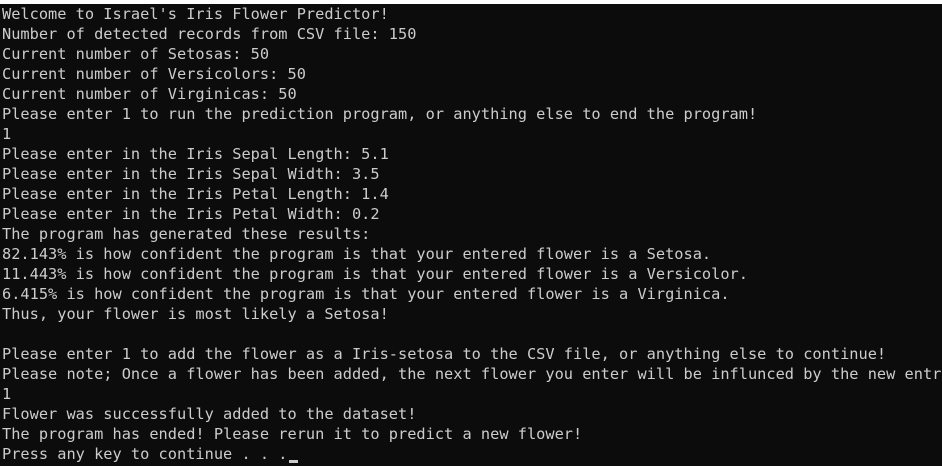 The height and width of the screenshot is (466, 942). I want to click on press-any-key-text: Press any key to continue . . ., so click(145, 454).